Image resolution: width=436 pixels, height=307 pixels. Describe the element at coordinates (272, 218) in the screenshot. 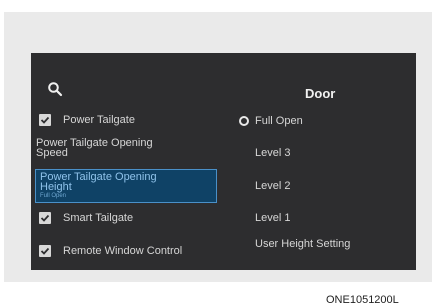

I see `option-level-1: Level 1` at that location.